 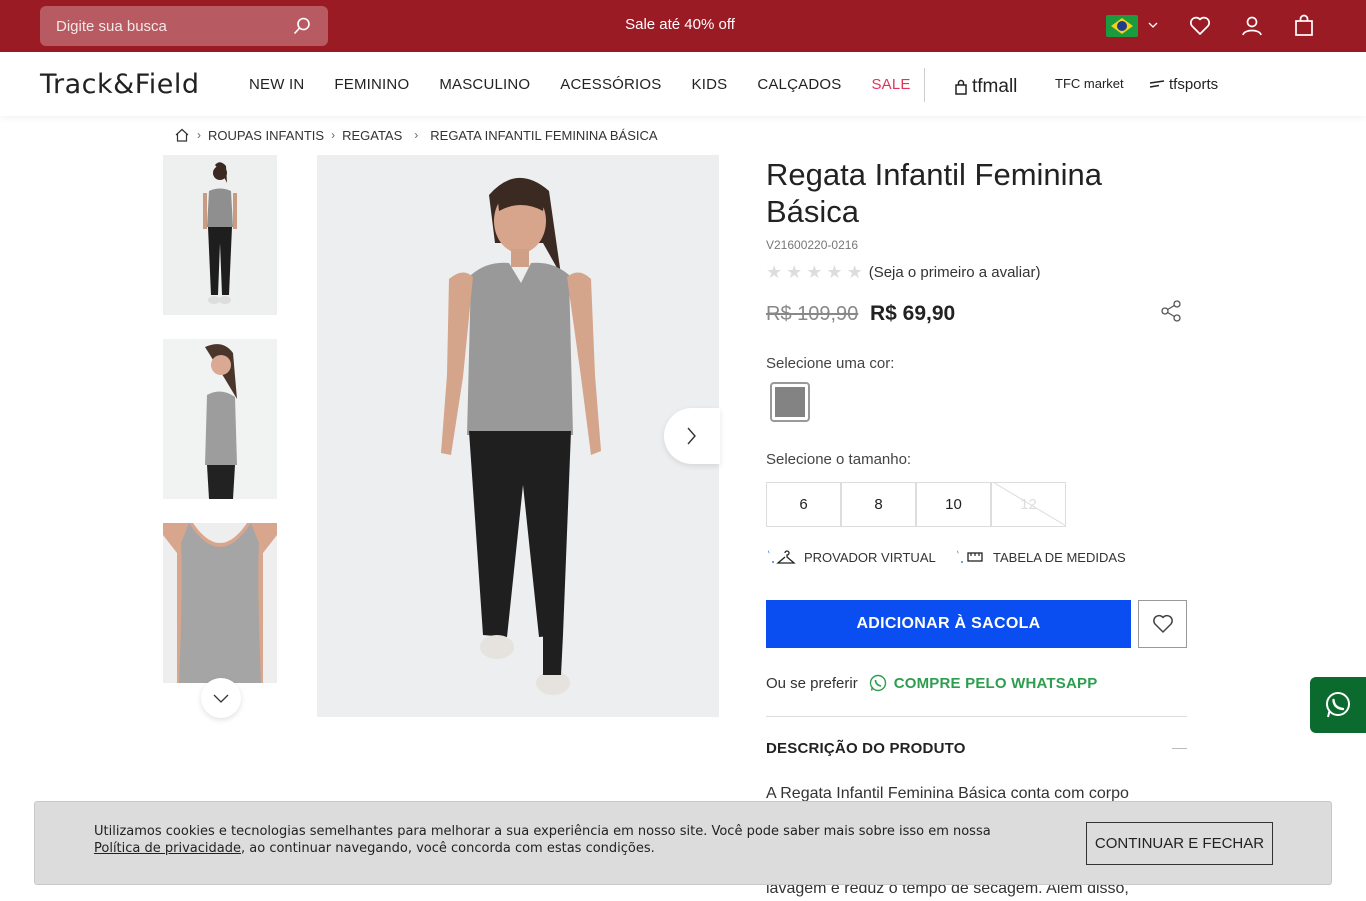 I want to click on size-chart-label: TABELA DE MEDIDAS, so click(x=1059, y=557).